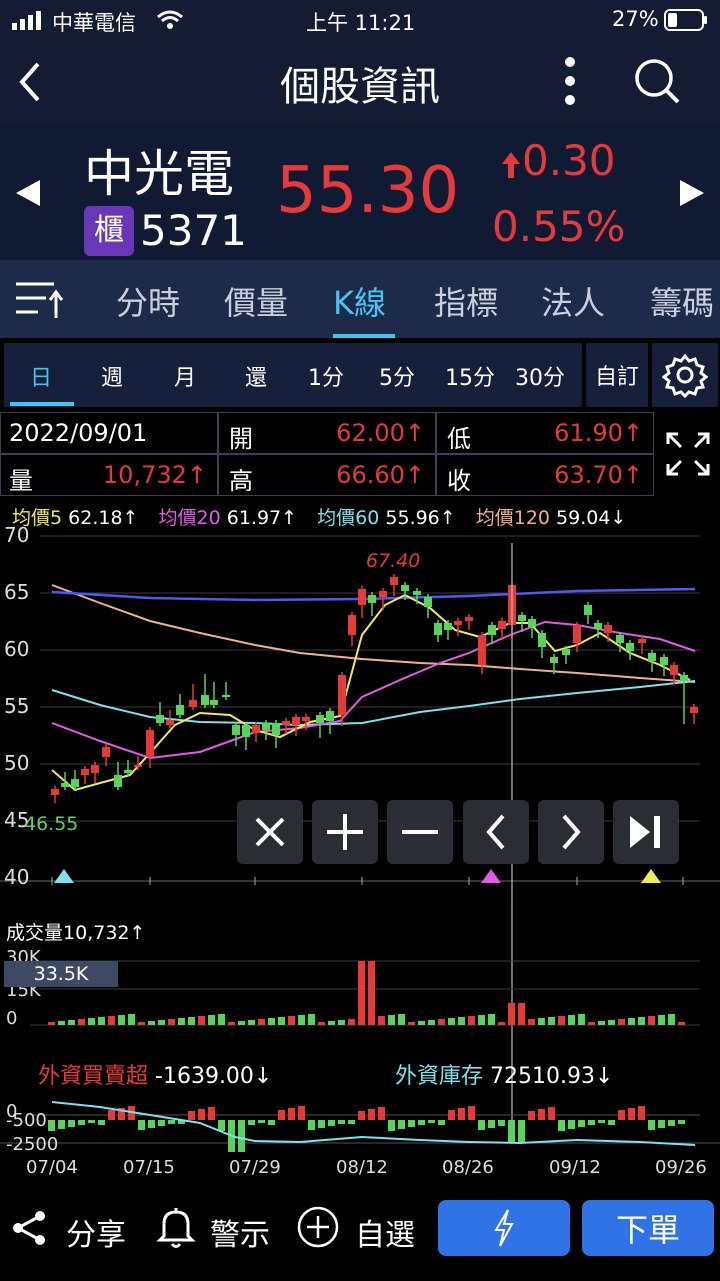 This screenshot has height=1281, width=720. Describe the element at coordinates (688, 454) in the screenshot. I see `fullscreen-button` at that location.